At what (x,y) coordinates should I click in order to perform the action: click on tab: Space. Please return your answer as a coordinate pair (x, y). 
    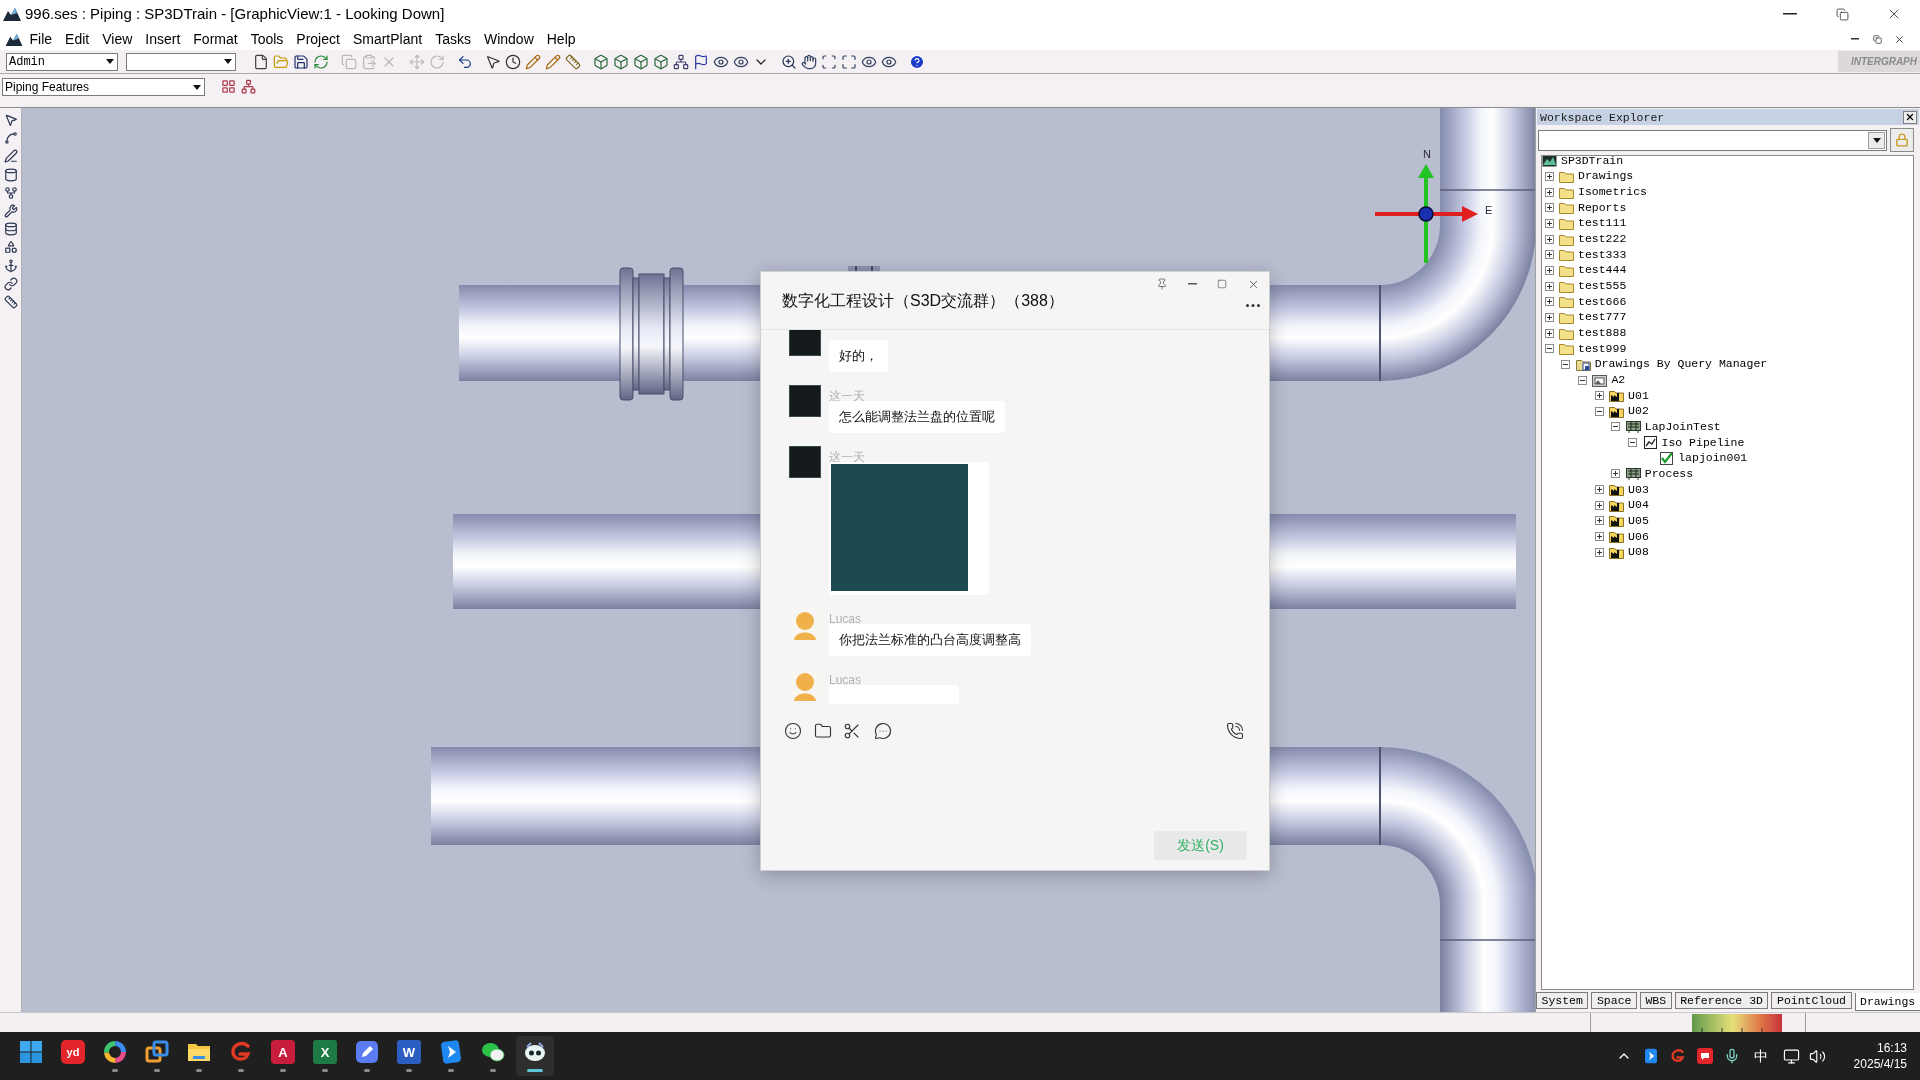
    Looking at the image, I should click on (1614, 1000).